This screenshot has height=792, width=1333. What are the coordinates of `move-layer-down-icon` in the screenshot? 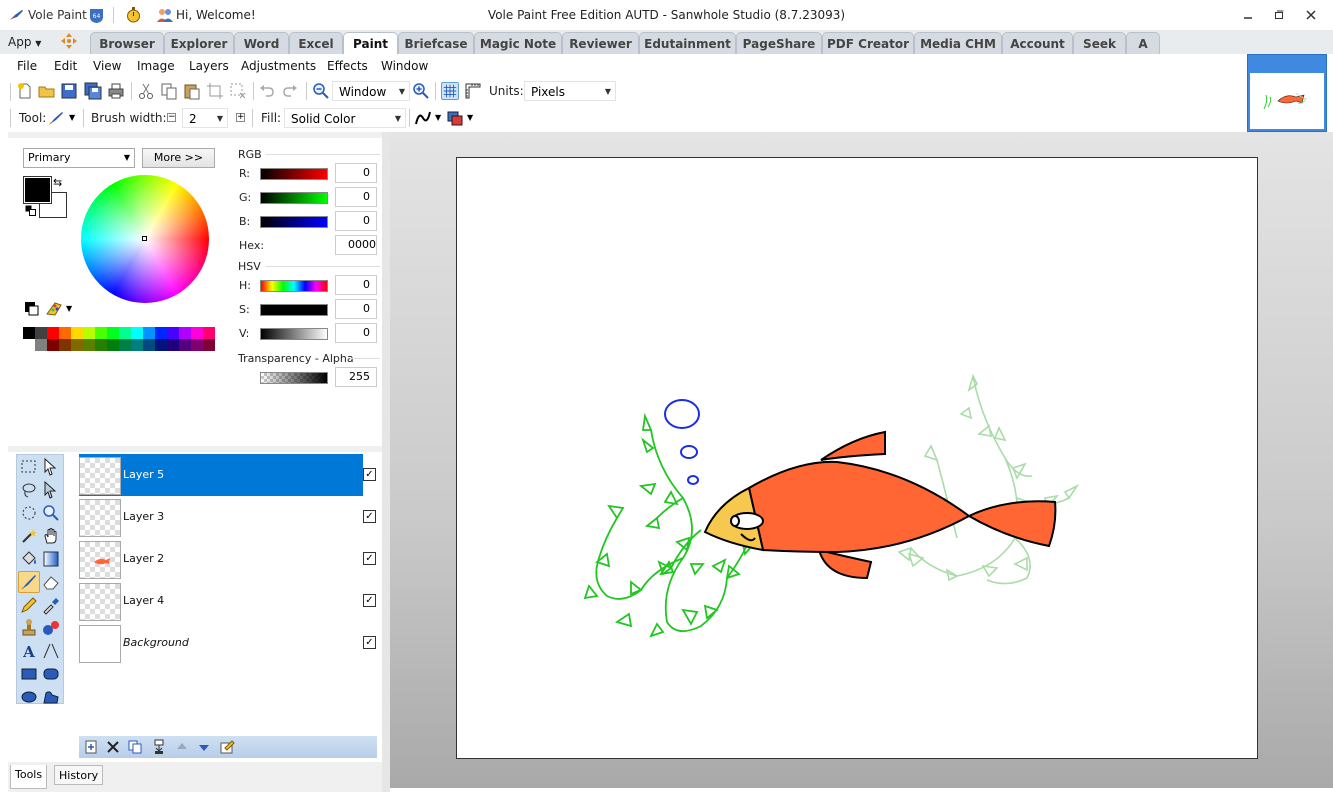 It's located at (204, 747).